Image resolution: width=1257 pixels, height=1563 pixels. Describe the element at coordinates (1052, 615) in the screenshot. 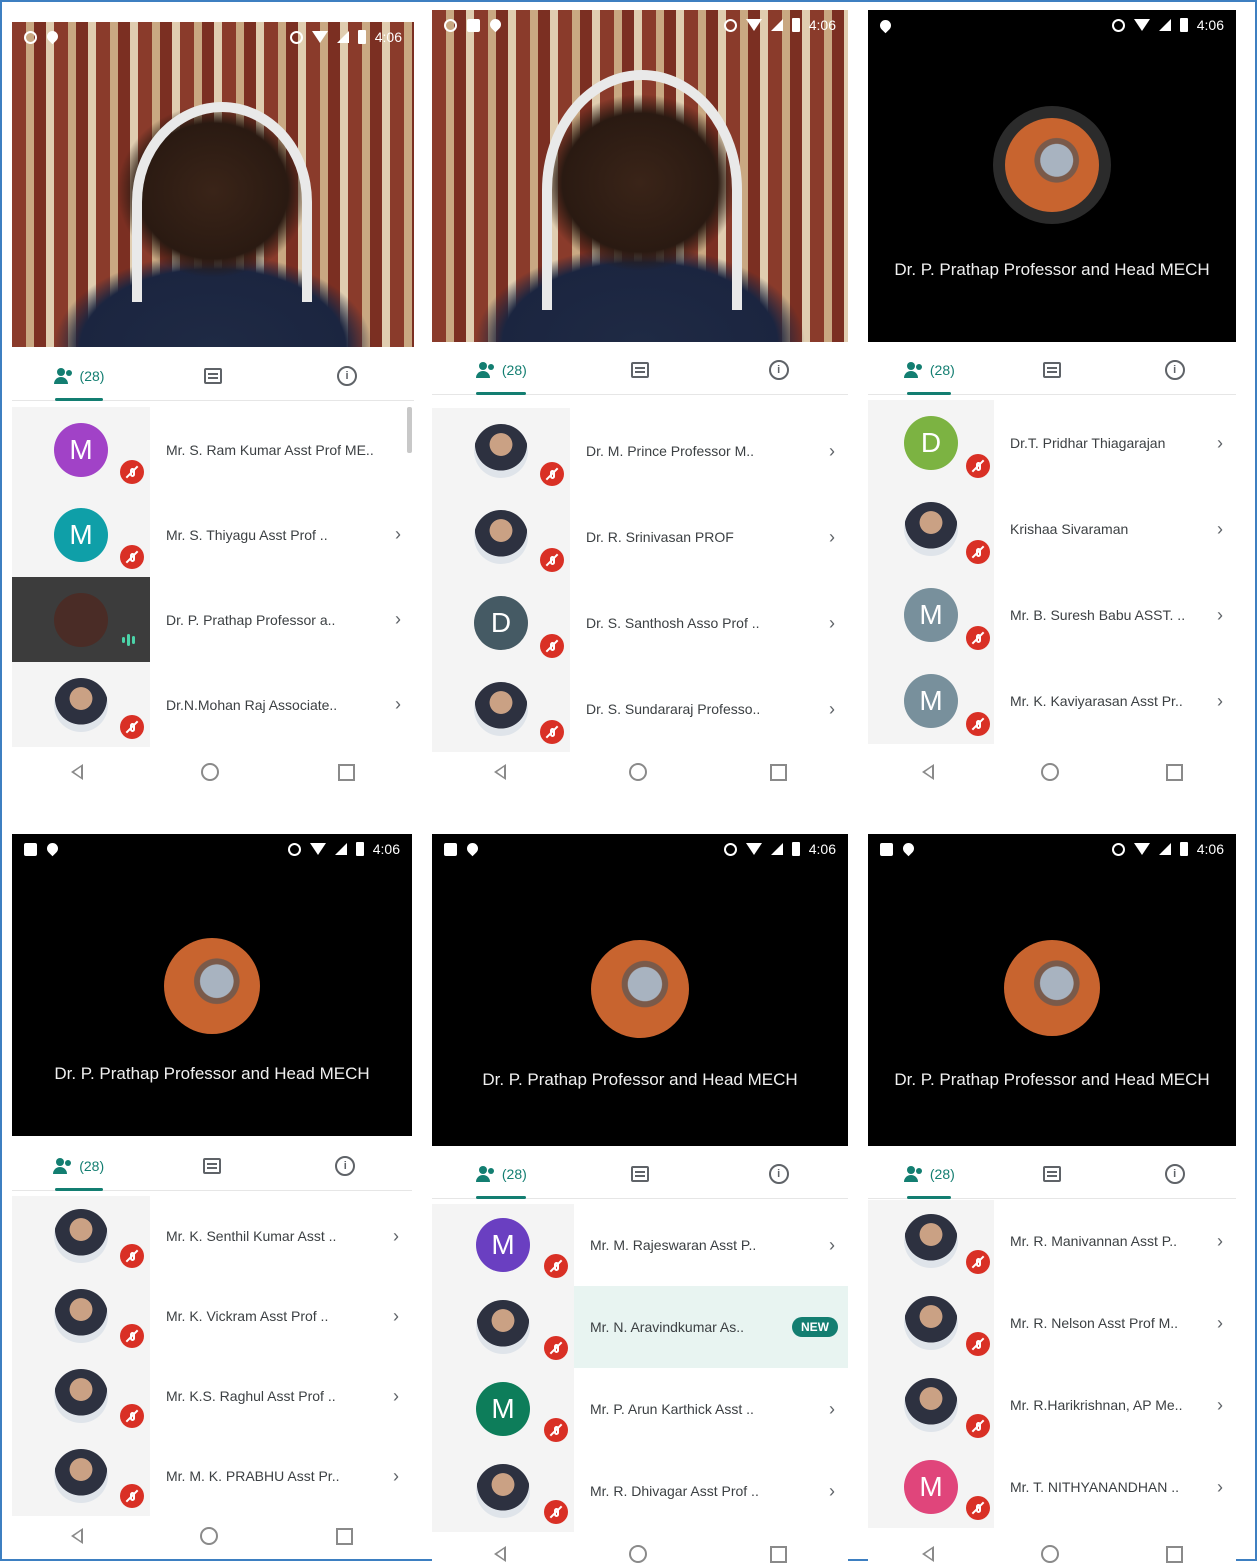

I see `participant-row: M Mr. B. Suresh Babu ASST. .. ›` at that location.